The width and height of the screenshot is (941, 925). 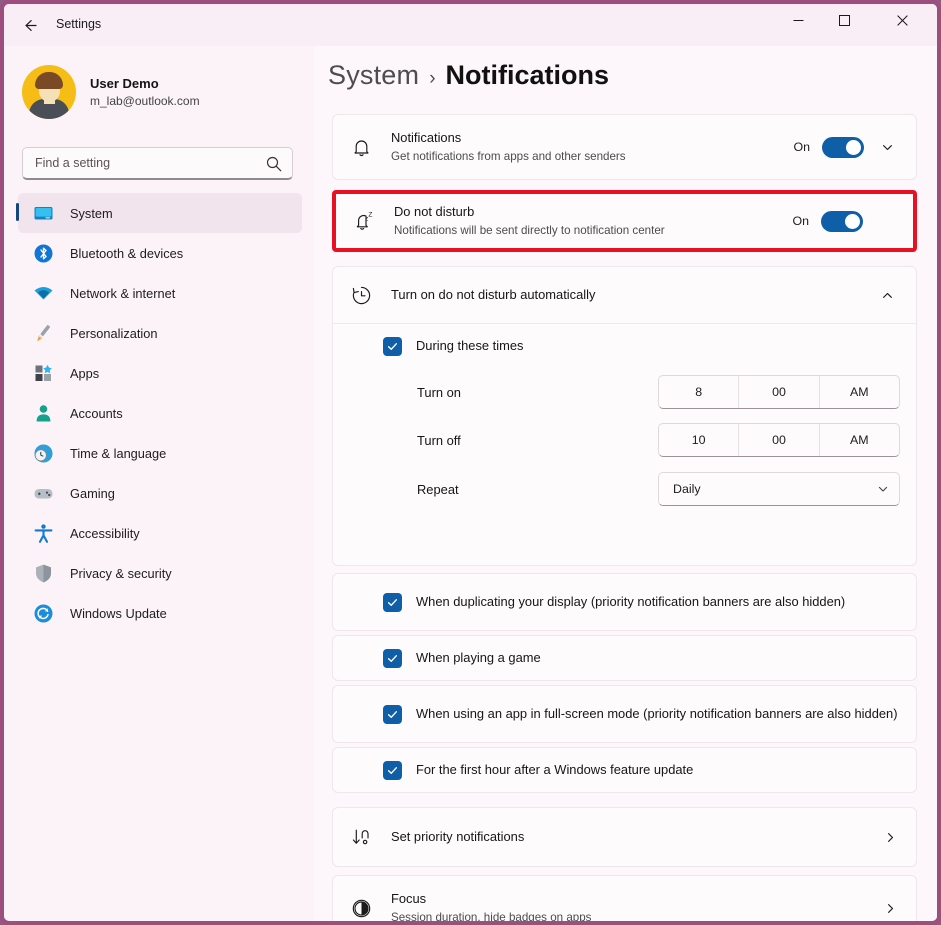 I want to click on checkbox-label: During these times, so click(x=470, y=345).